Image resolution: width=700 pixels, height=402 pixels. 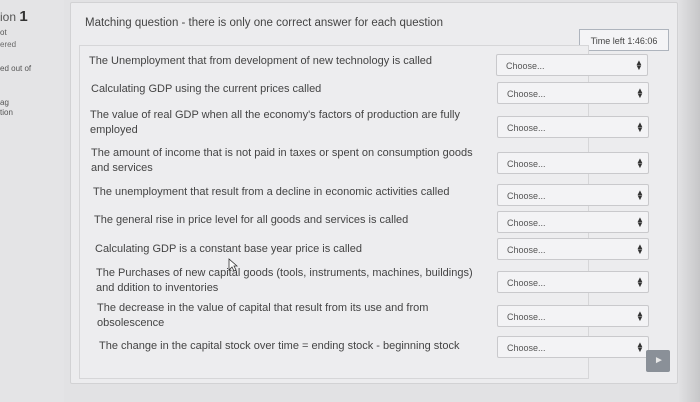 I want to click on answer-select-9: Choose... ▲ ▼, so click(x=573, y=316).